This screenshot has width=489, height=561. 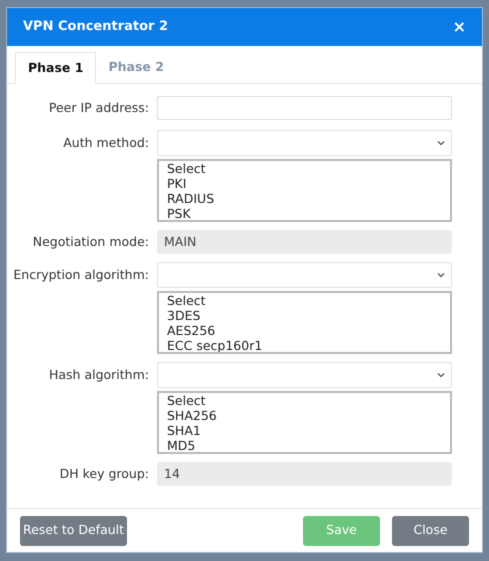 I want to click on list-option: AES256, so click(x=308, y=330).